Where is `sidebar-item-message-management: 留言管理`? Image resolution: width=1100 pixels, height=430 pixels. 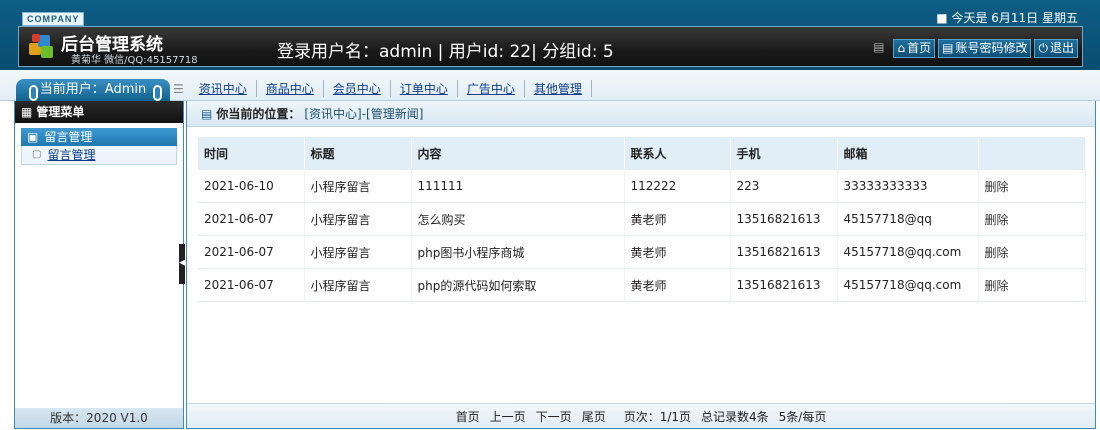
sidebar-item-message-management: 留言管理 is located at coordinates (71, 155).